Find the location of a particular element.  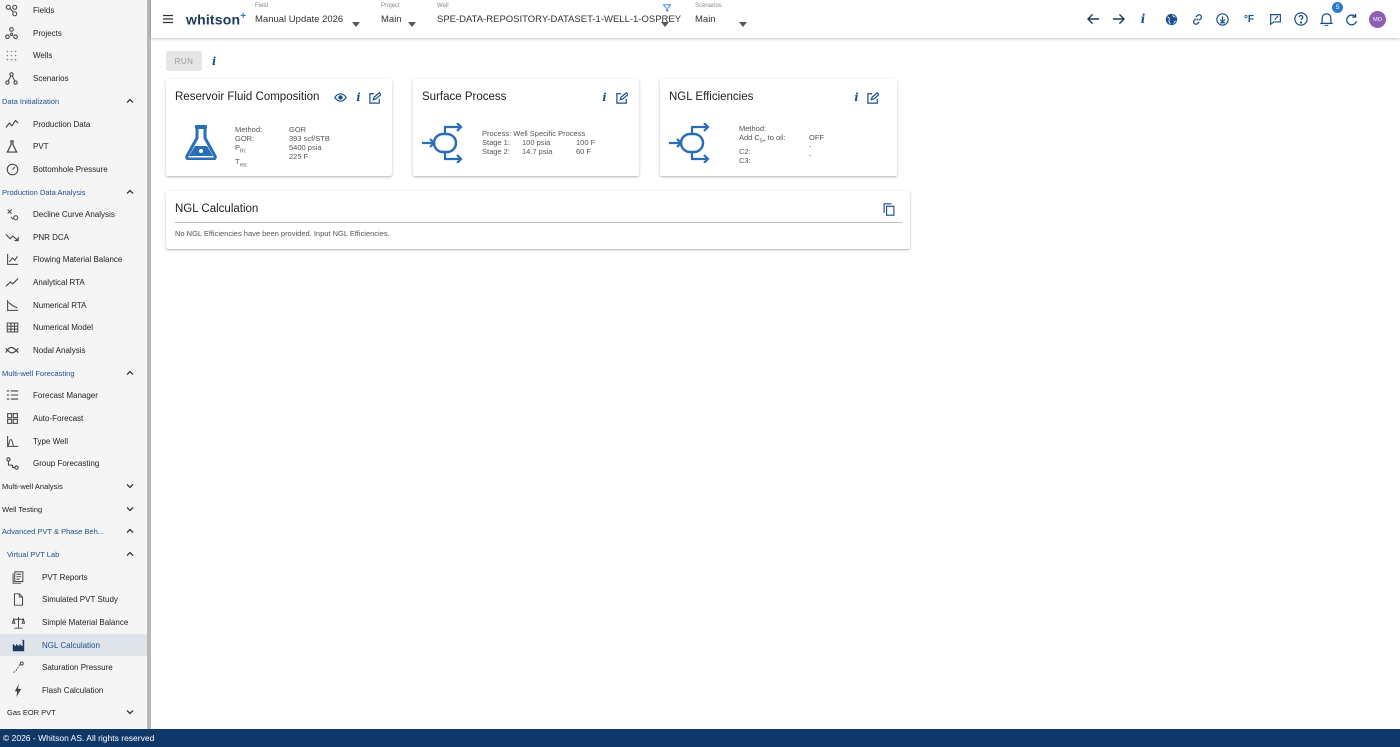

sidebar-item-group-forecasting: Group Forecasting is located at coordinates (73, 463).